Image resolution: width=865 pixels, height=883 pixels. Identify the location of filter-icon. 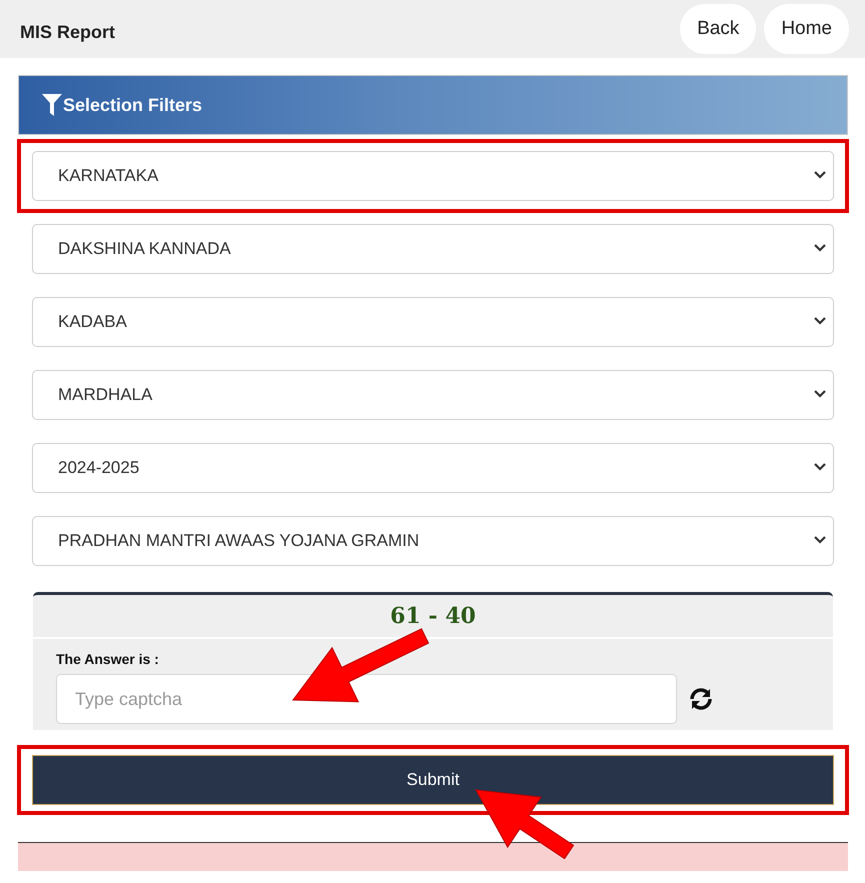
(52, 105).